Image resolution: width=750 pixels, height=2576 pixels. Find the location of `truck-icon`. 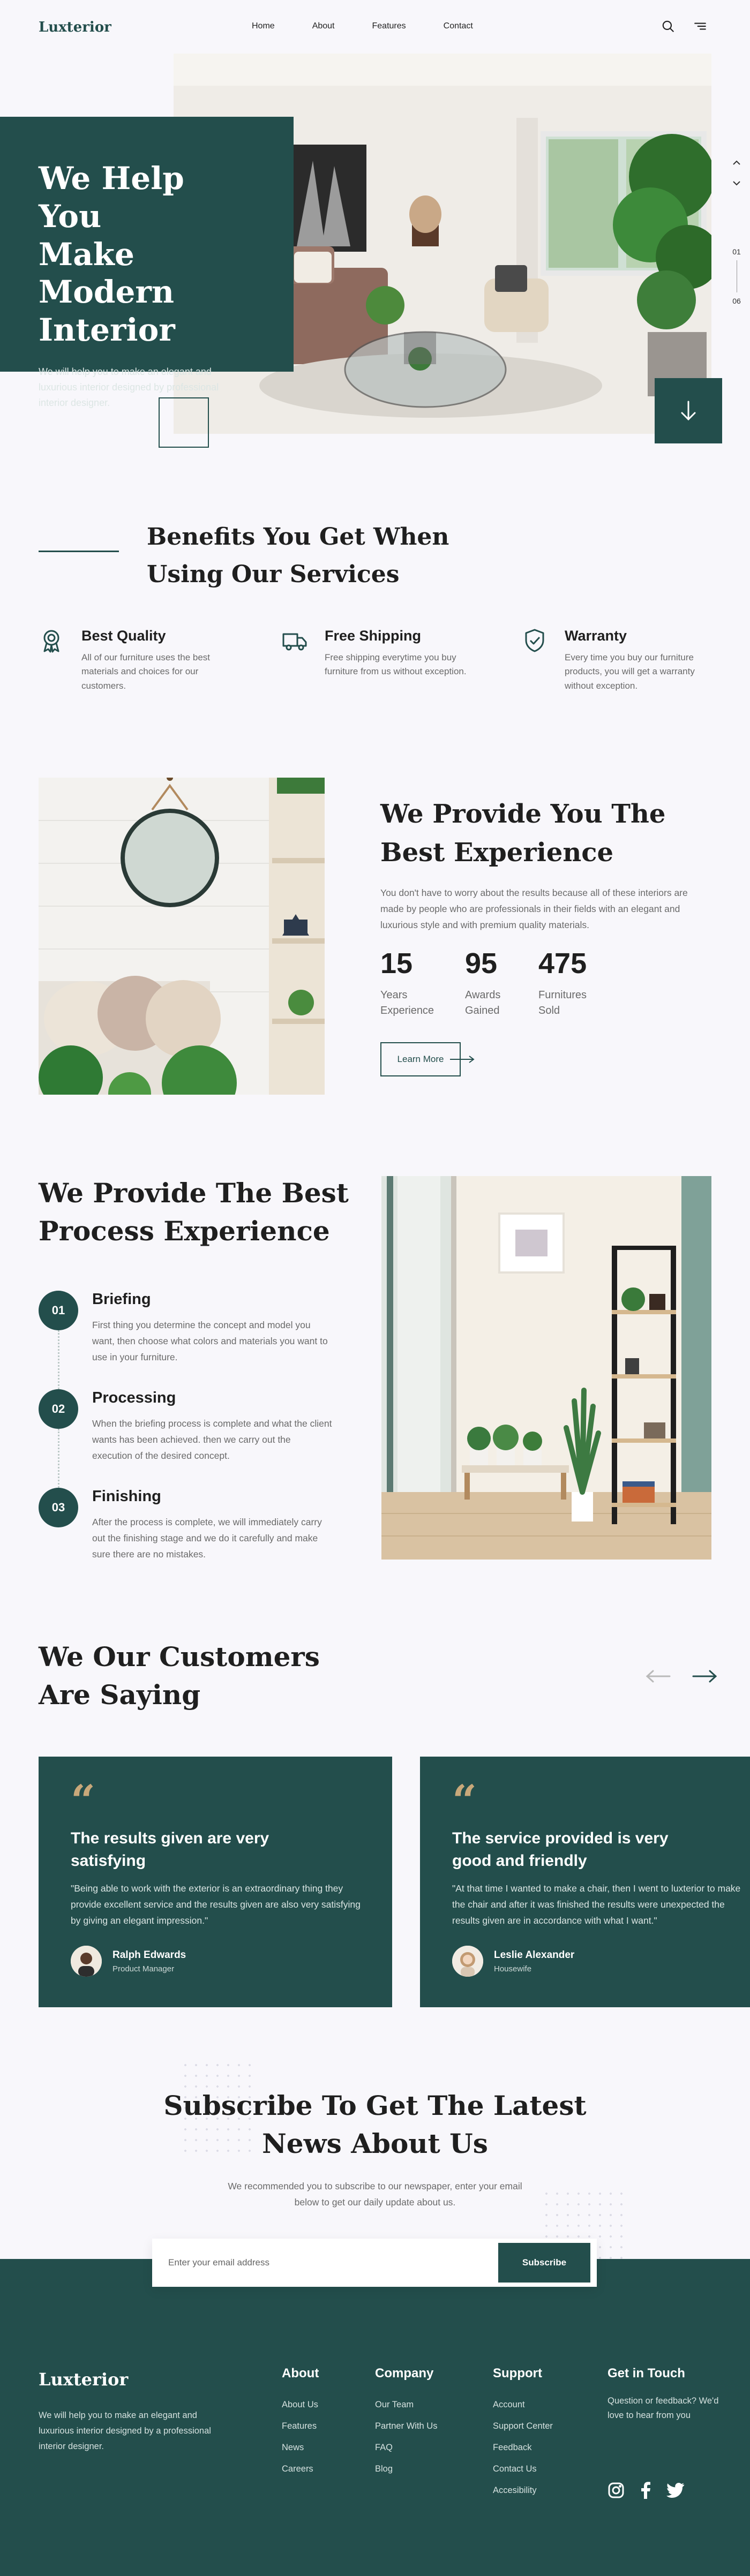

truck-icon is located at coordinates (294, 642).